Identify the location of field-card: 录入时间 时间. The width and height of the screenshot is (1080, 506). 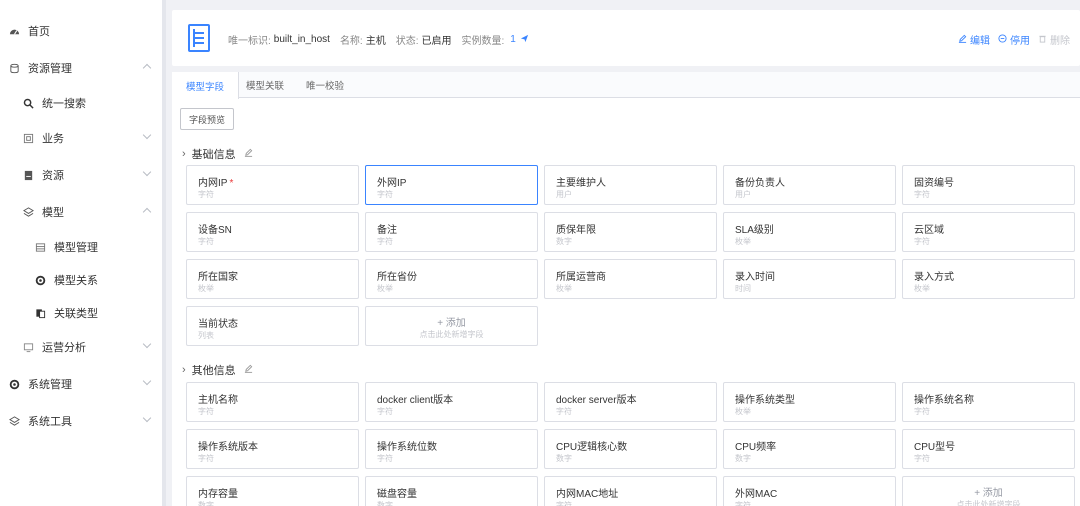
(809, 279).